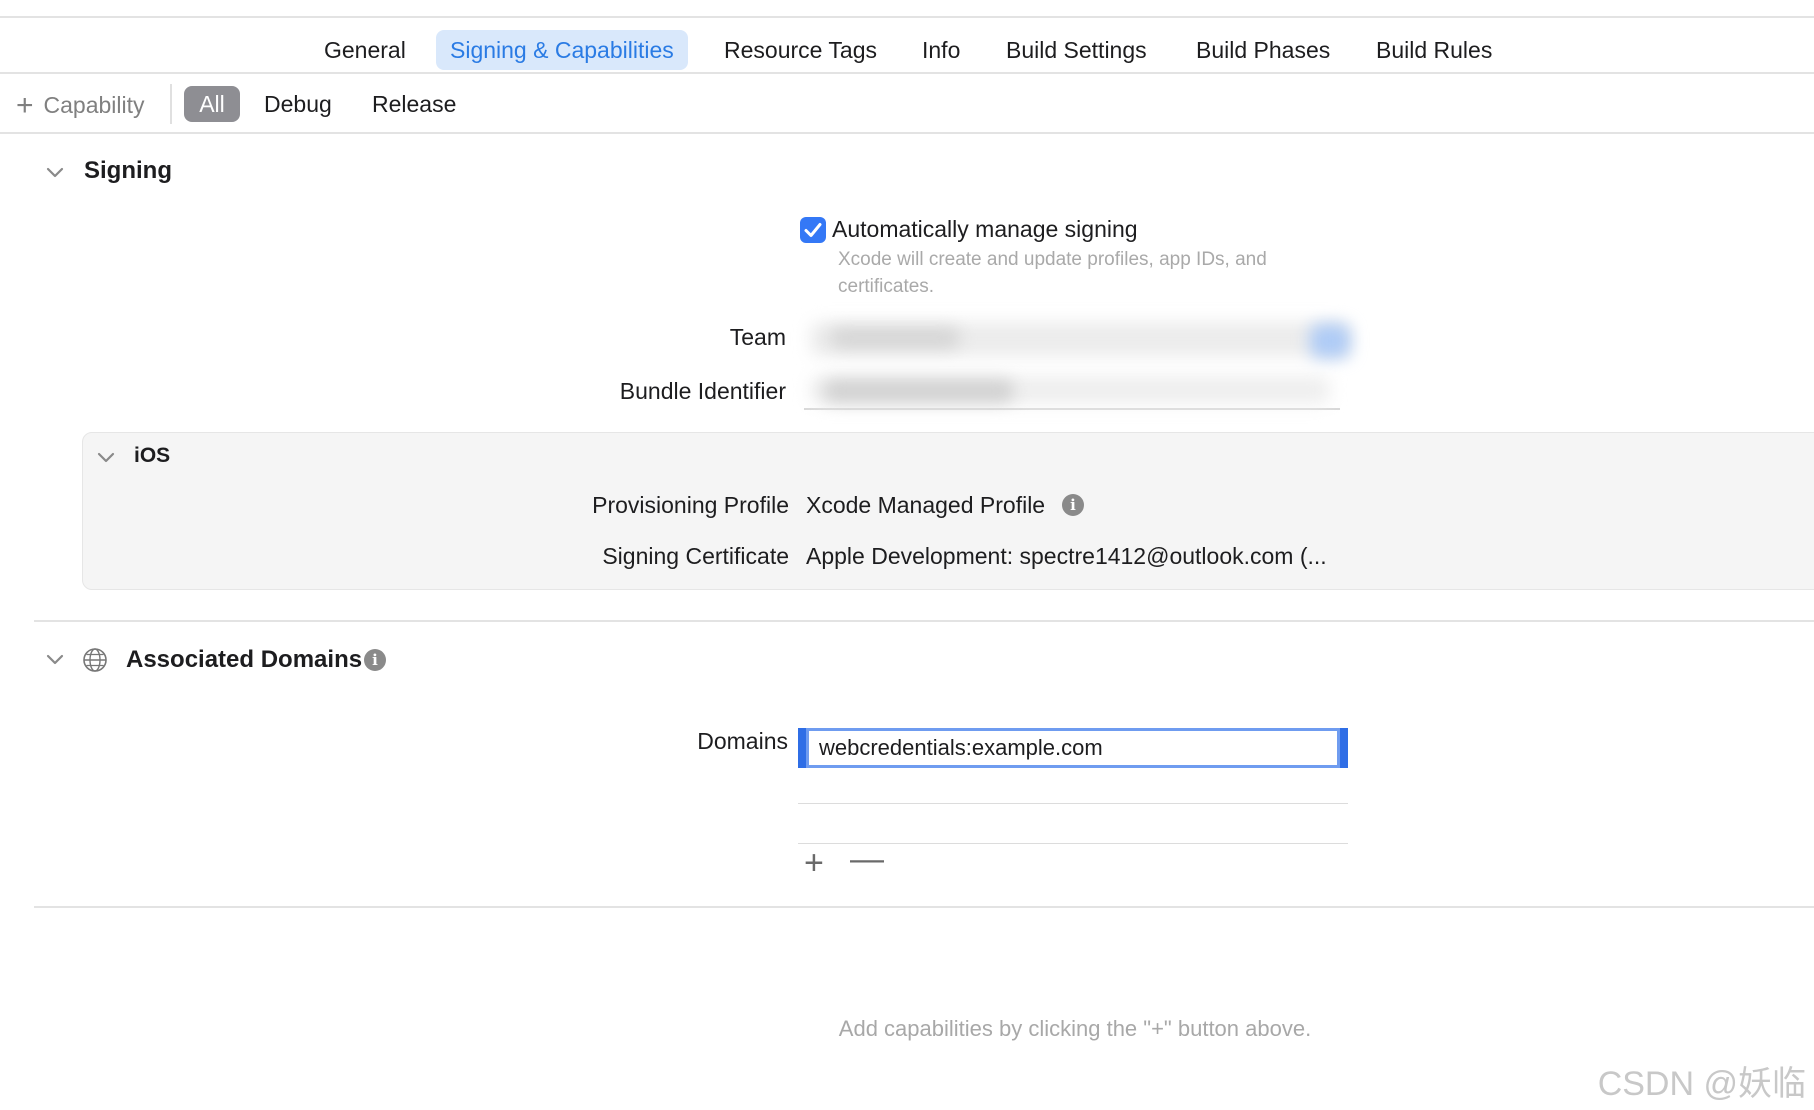 The width and height of the screenshot is (1814, 1110). I want to click on domain-input, so click(1073, 748).